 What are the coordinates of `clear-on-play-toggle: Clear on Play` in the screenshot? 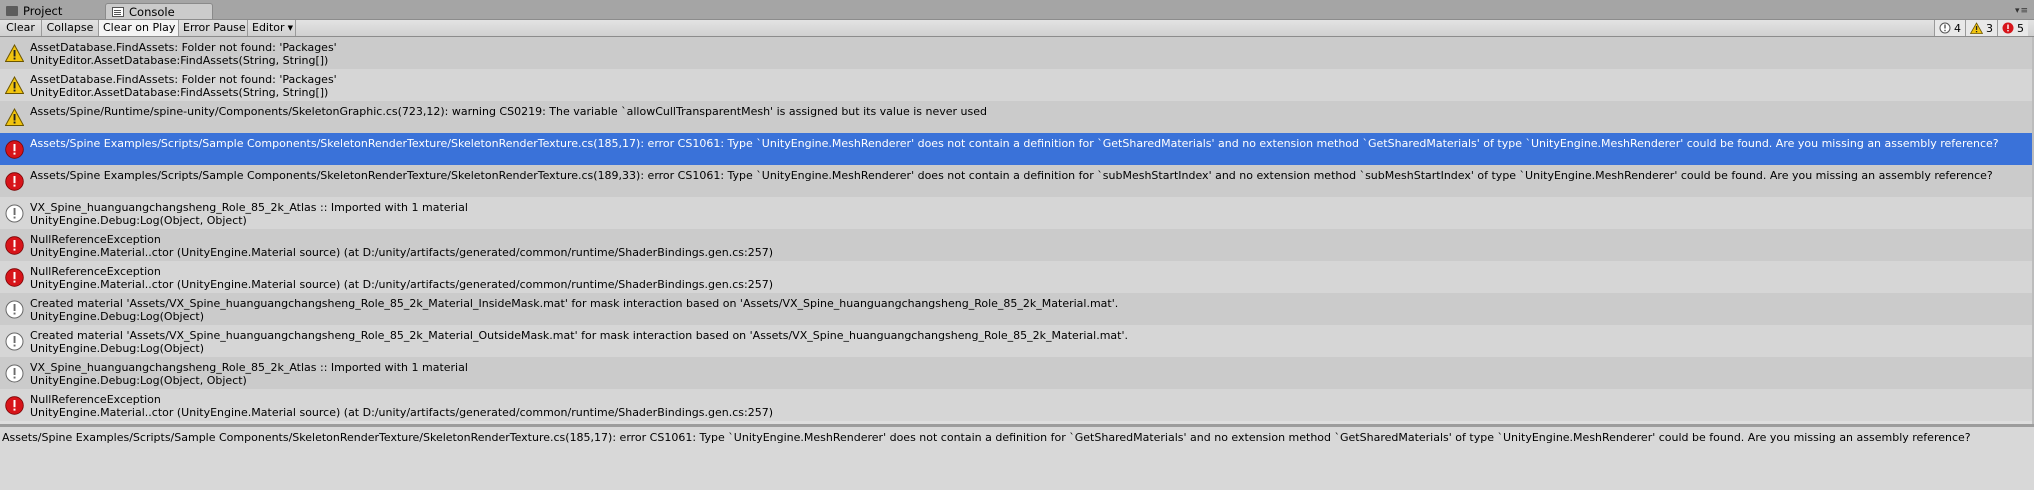 It's located at (139, 28).